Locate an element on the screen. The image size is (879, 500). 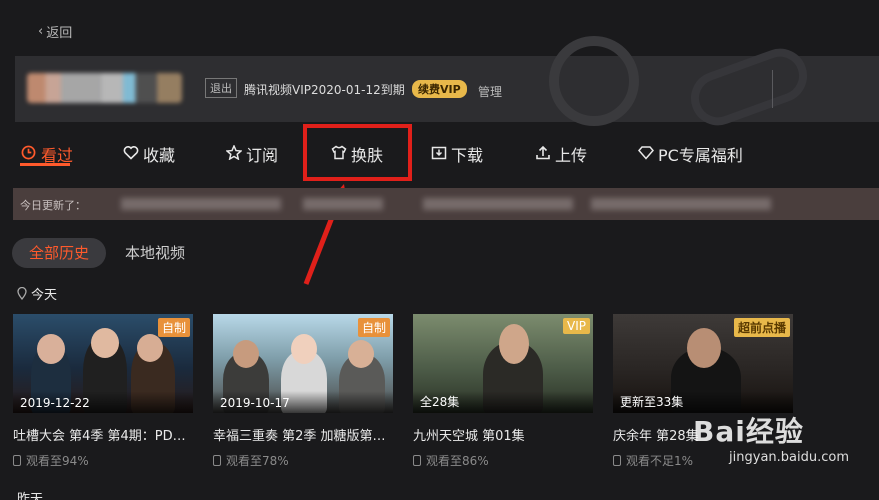
today-update-bar: 今日更新了： is located at coordinates (446, 204).